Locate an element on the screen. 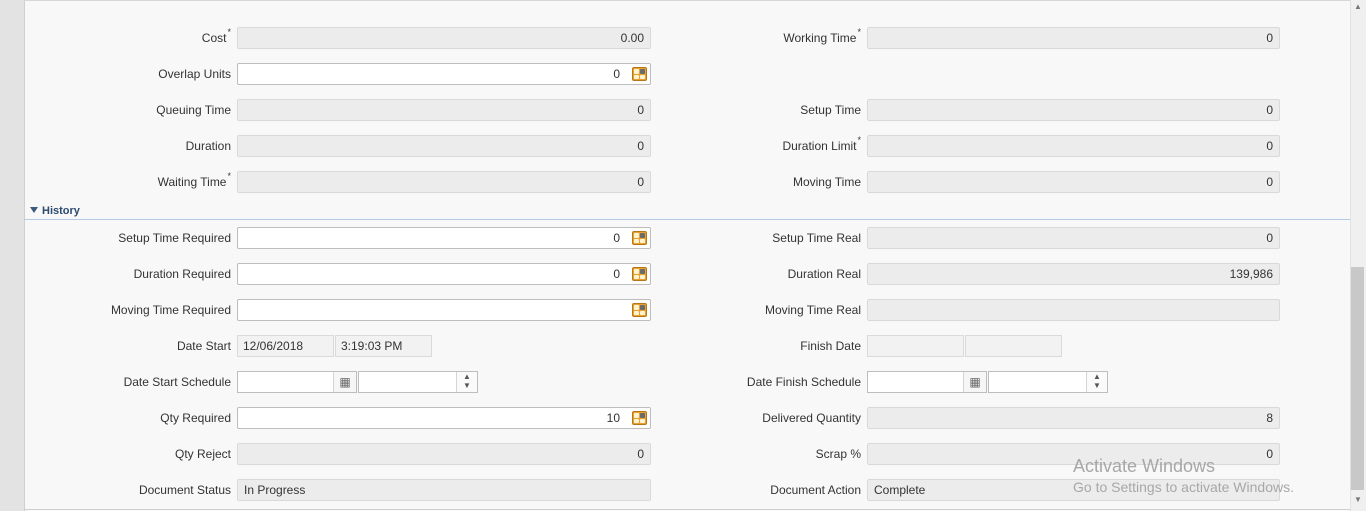 The image size is (1366, 511). date-start-schedule-label: Date Start Schedule is located at coordinates (177, 382).